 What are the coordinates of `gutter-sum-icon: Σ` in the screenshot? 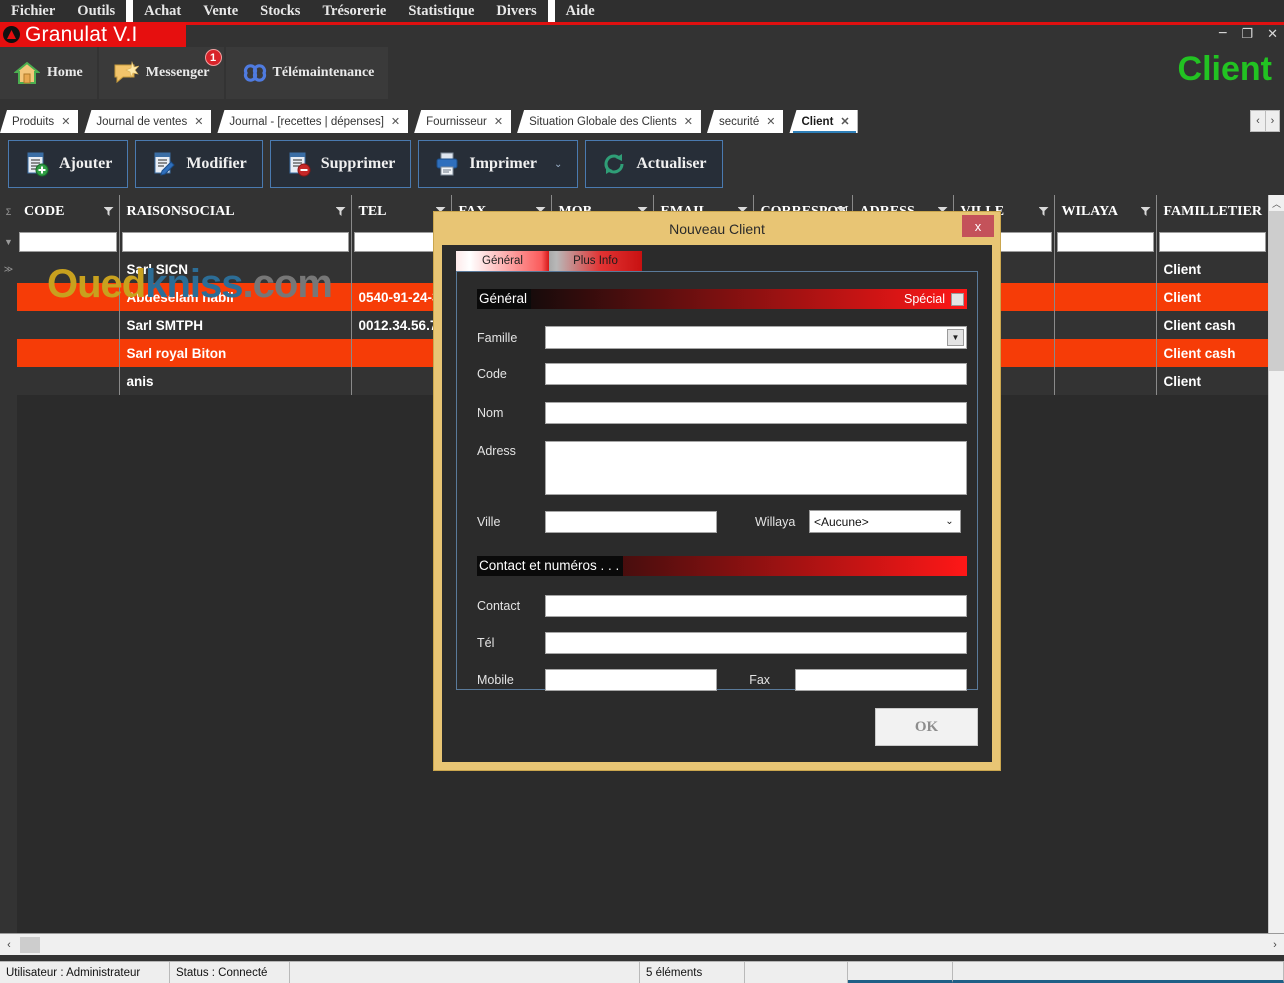 It's located at (8, 212).